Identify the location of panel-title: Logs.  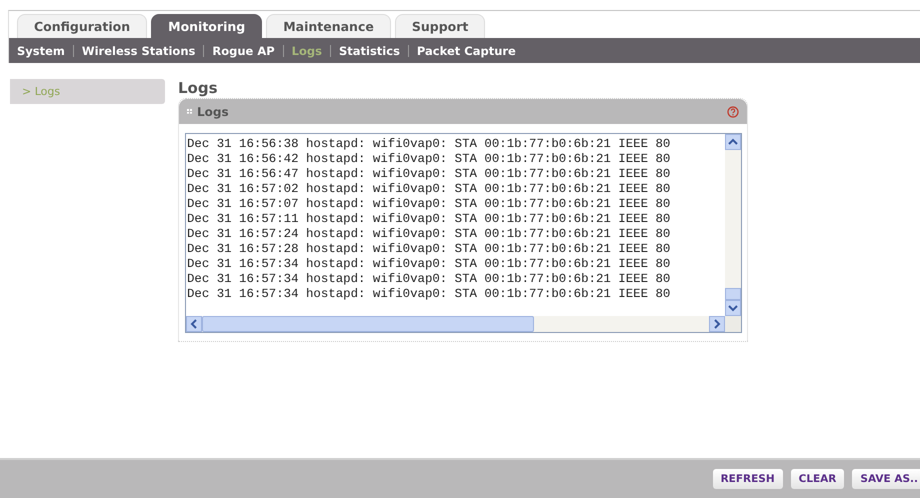
(213, 111).